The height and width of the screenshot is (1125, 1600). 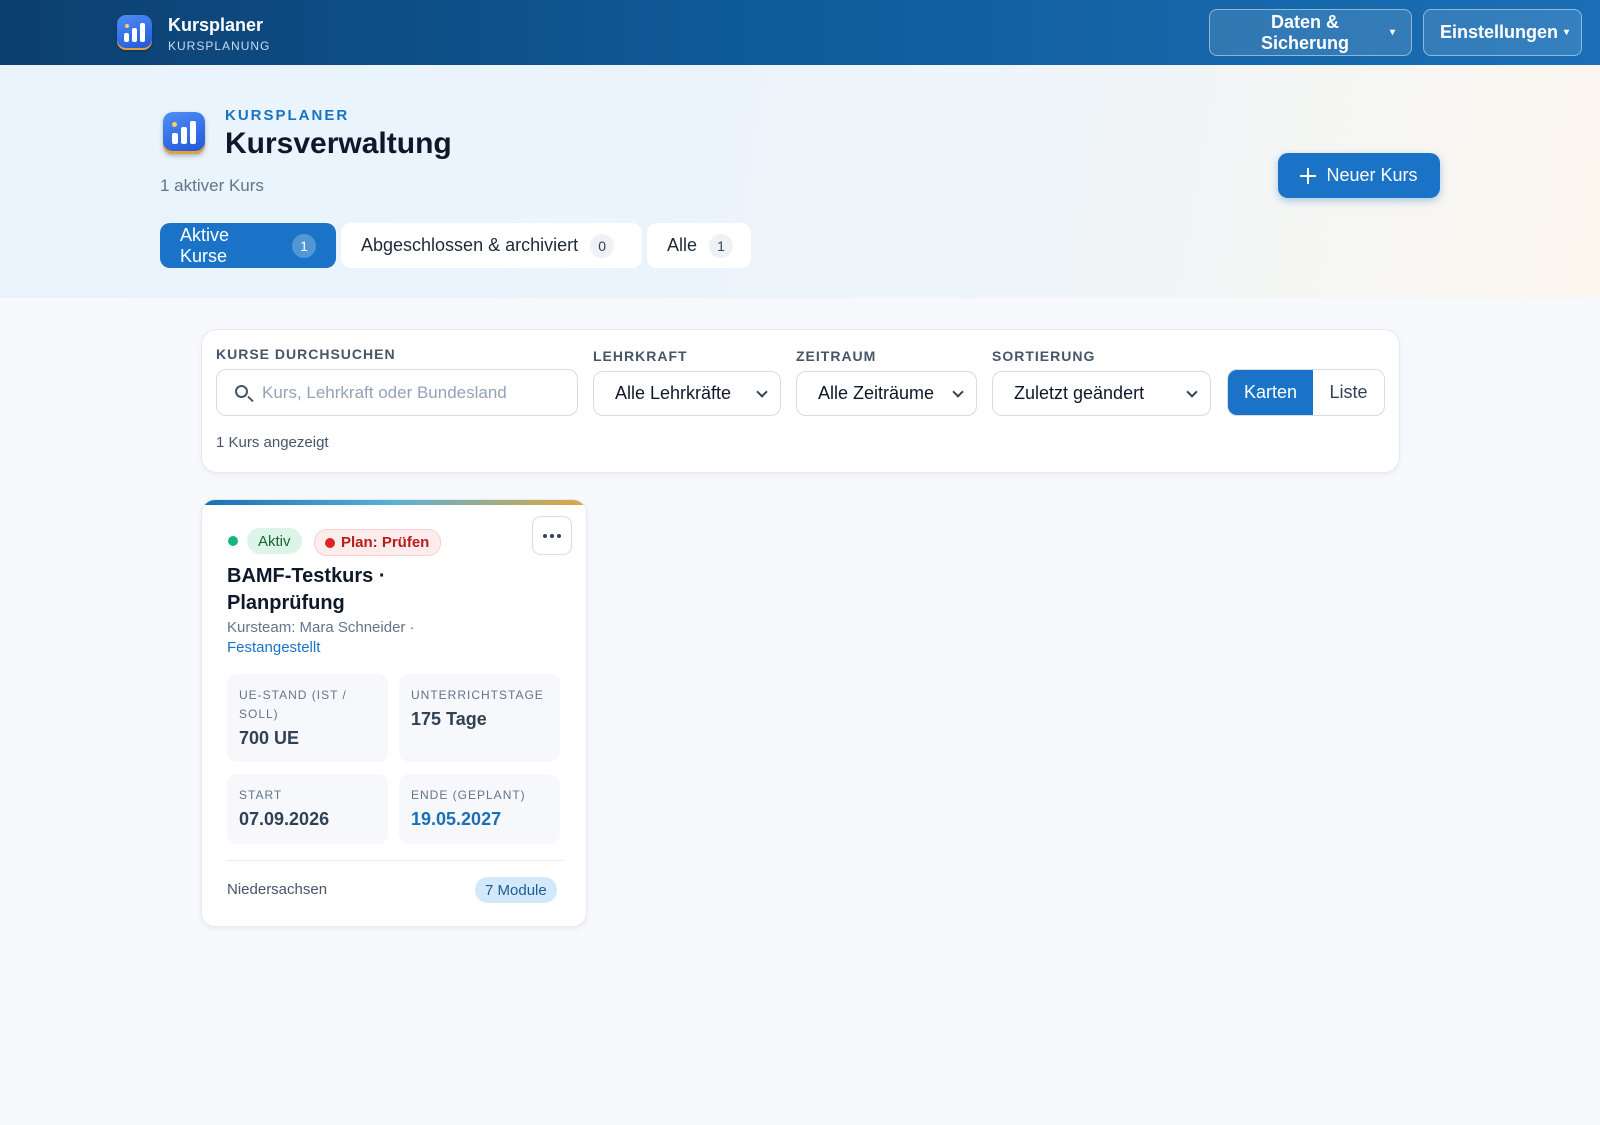 What do you see at coordinates (269, 738) in the screenshot?
I see `stat-value: 700 UE` at bounding box center [269, 738].